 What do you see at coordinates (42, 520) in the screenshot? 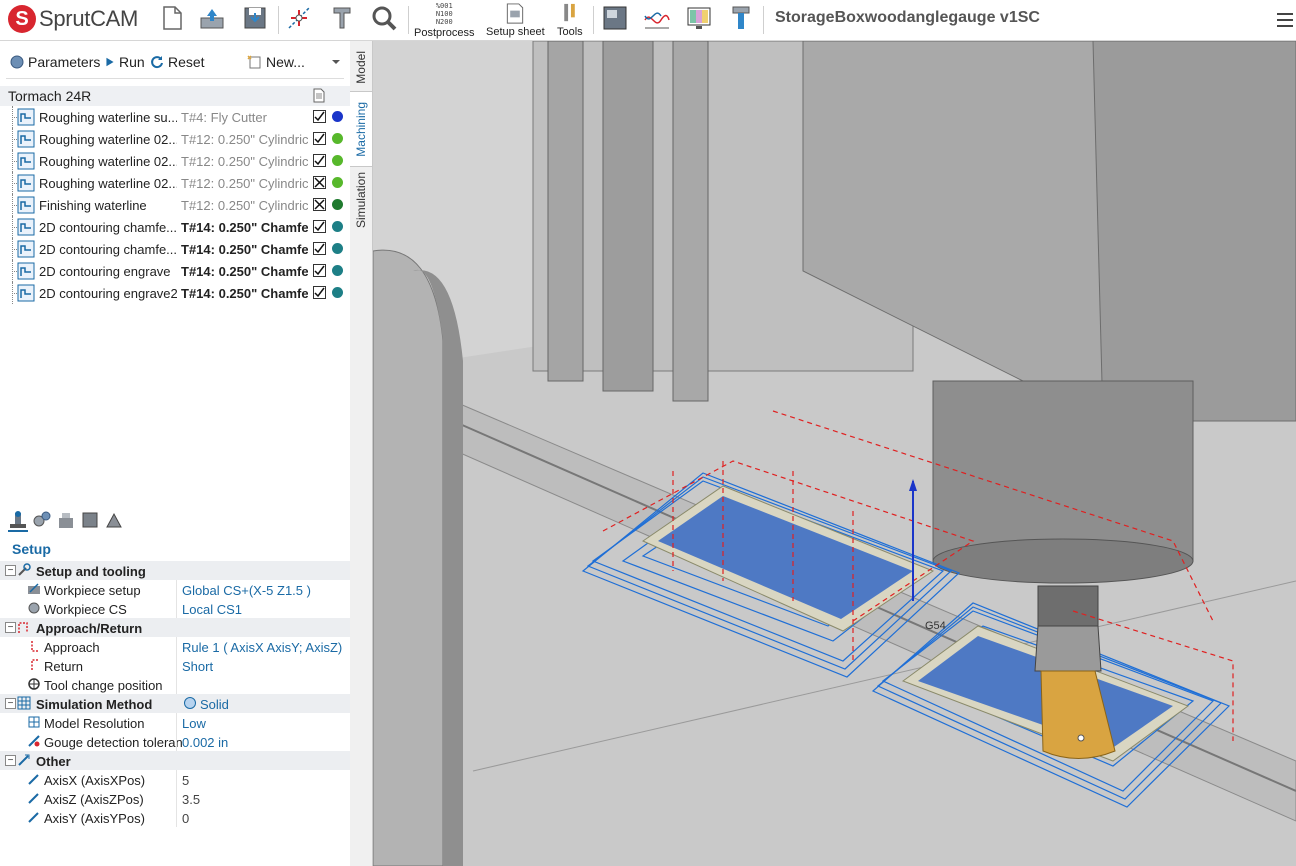
I see `gears-tab-icon` at bounding box center [42, 520].